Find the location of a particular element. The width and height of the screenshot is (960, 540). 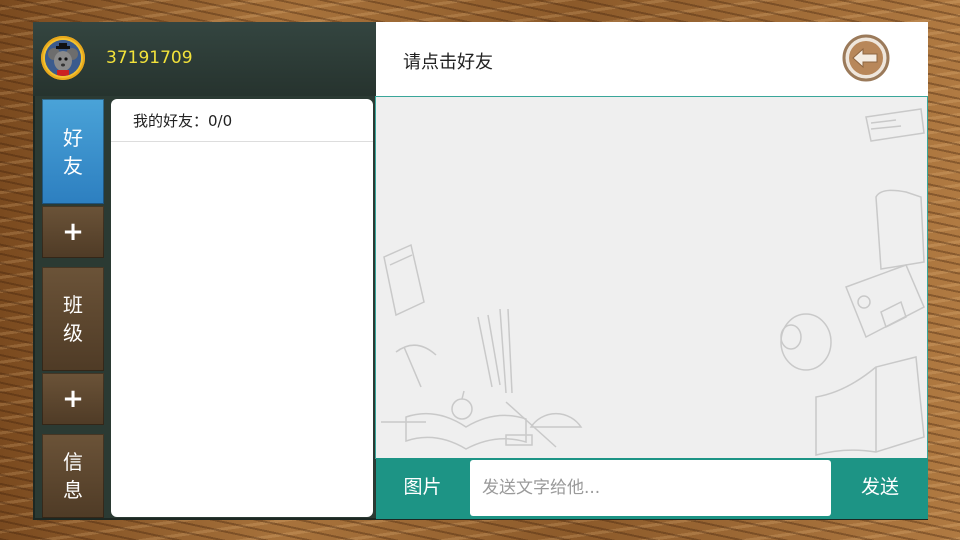

back-arrow-icon is located at coordinates (866, 58).